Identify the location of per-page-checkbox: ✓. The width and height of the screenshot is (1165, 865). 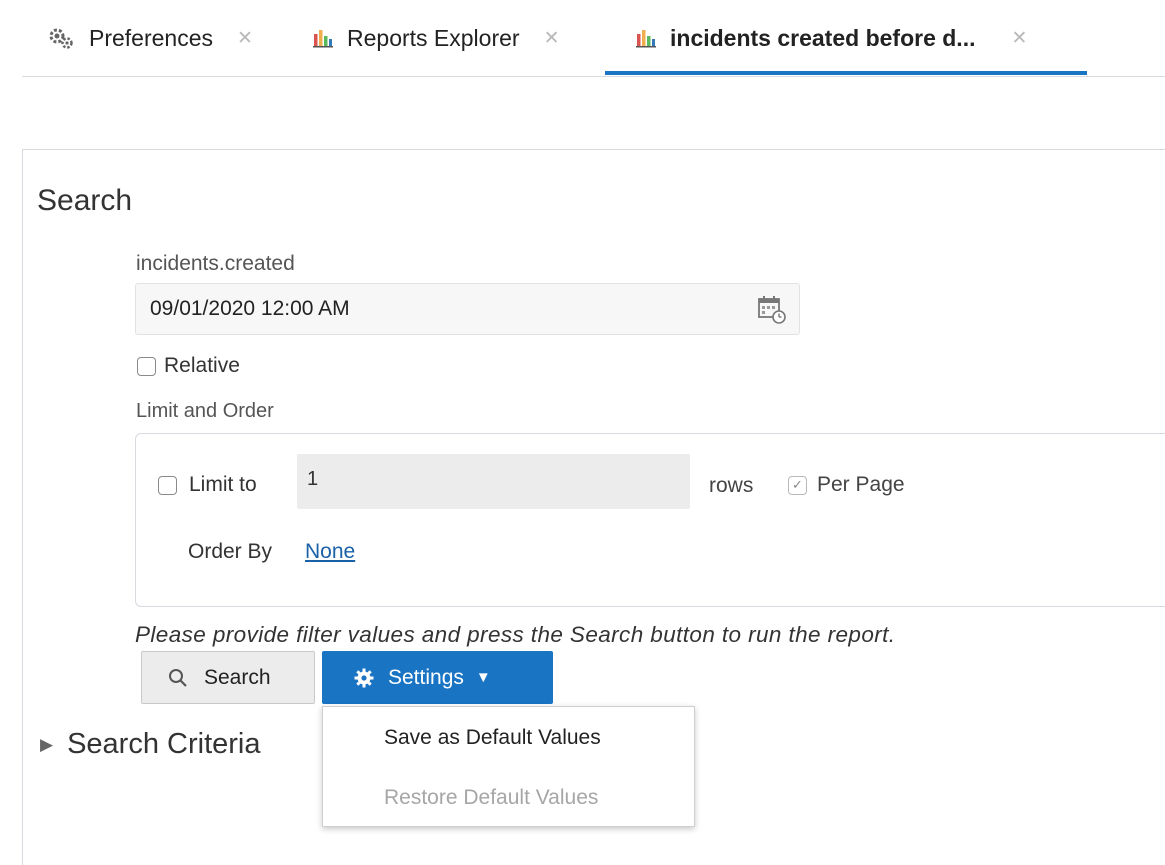
(797, 485).